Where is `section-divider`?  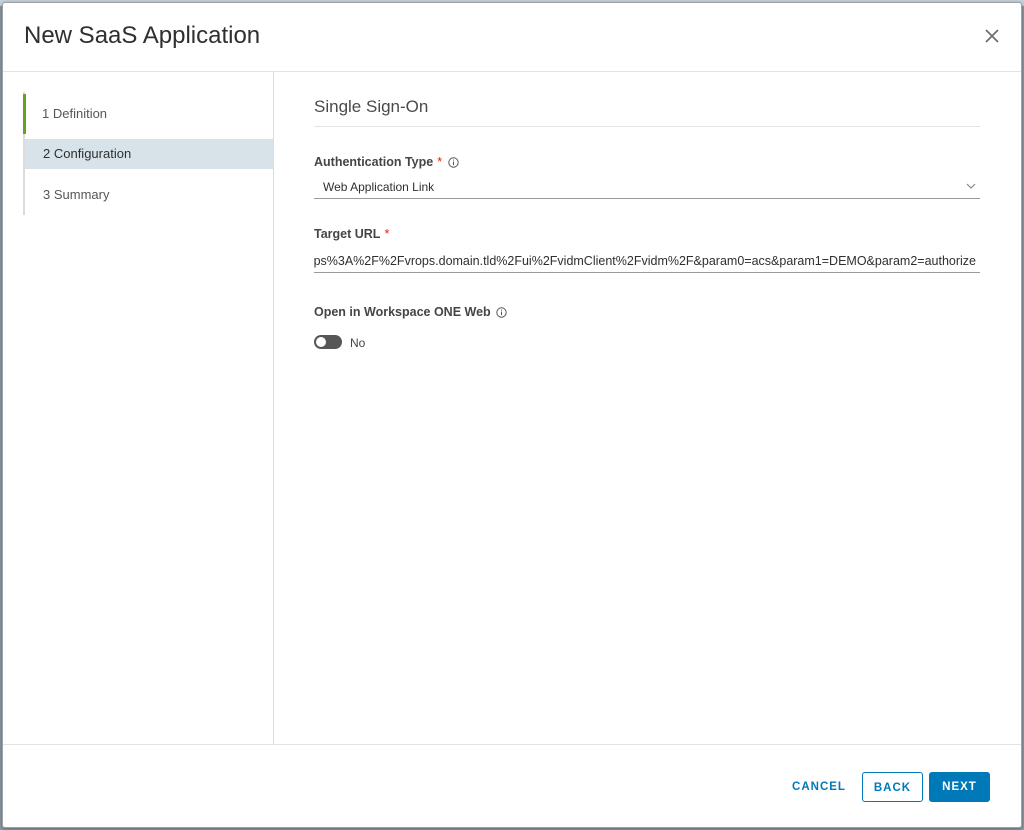 section-divider is located at coordinates (647, 126).